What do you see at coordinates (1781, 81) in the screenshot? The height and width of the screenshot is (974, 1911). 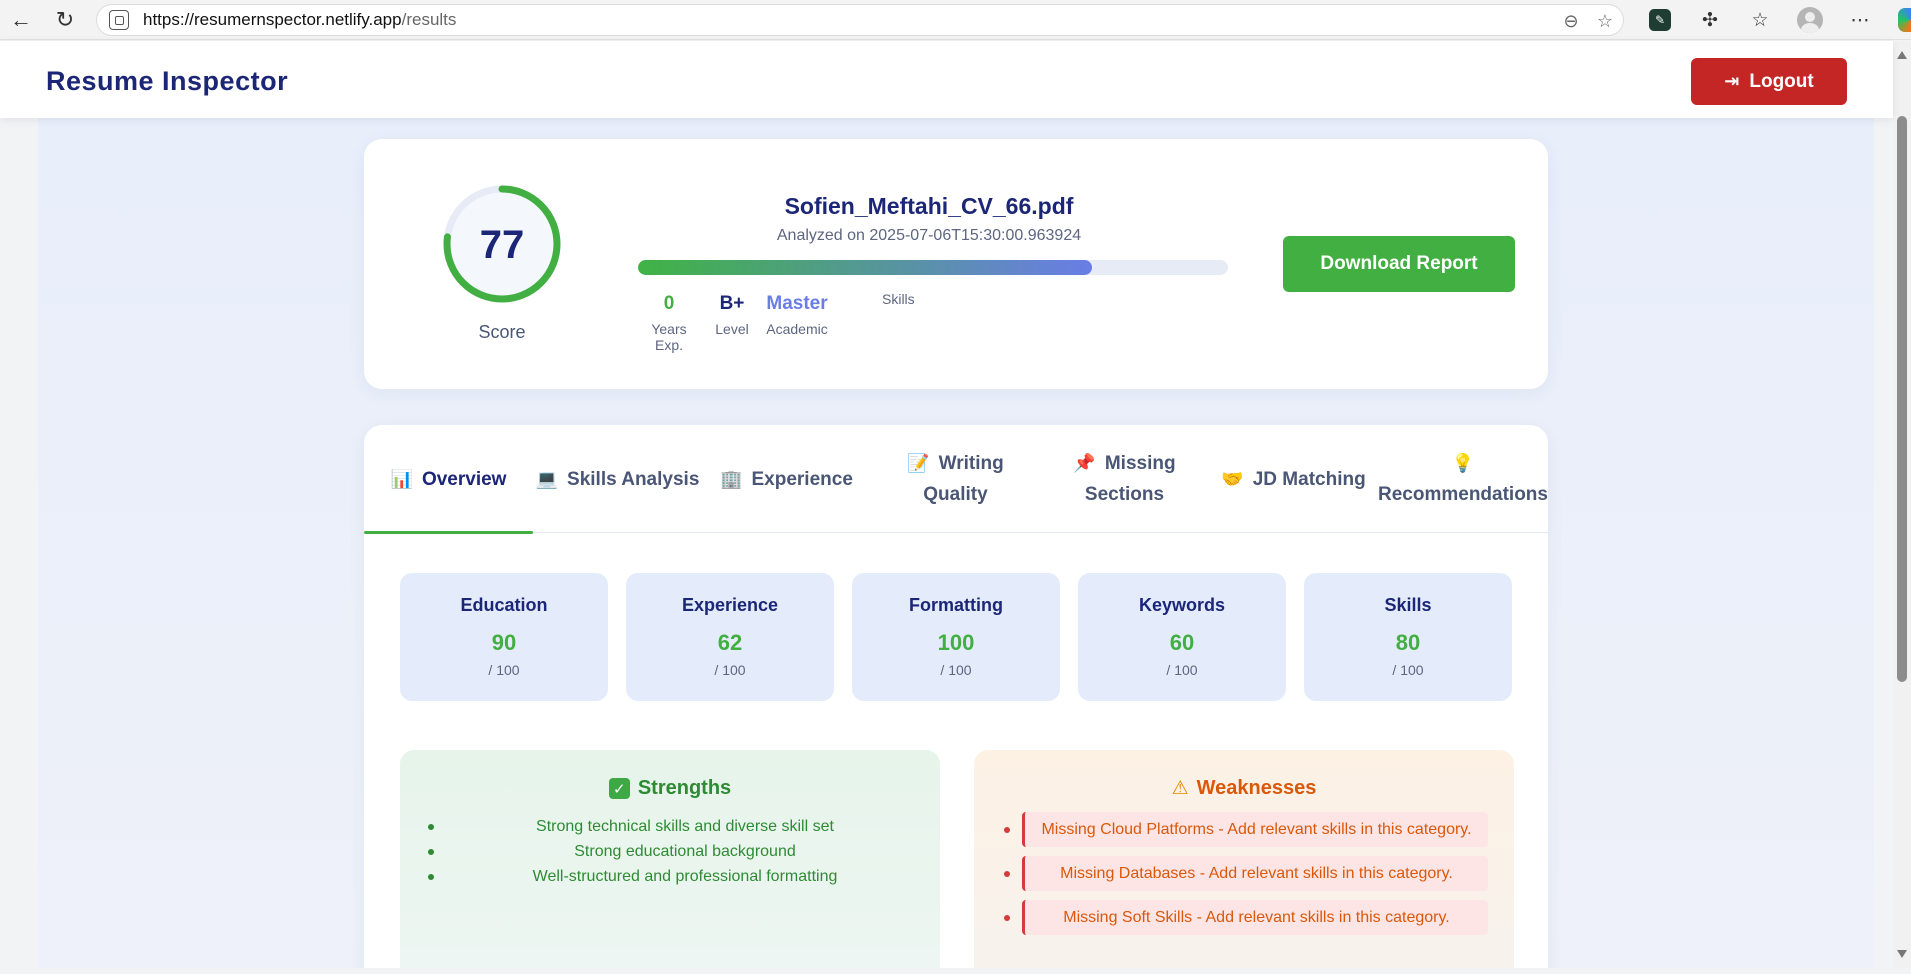 I see `logout-label: Logout` at bounding box center [1781, 81].